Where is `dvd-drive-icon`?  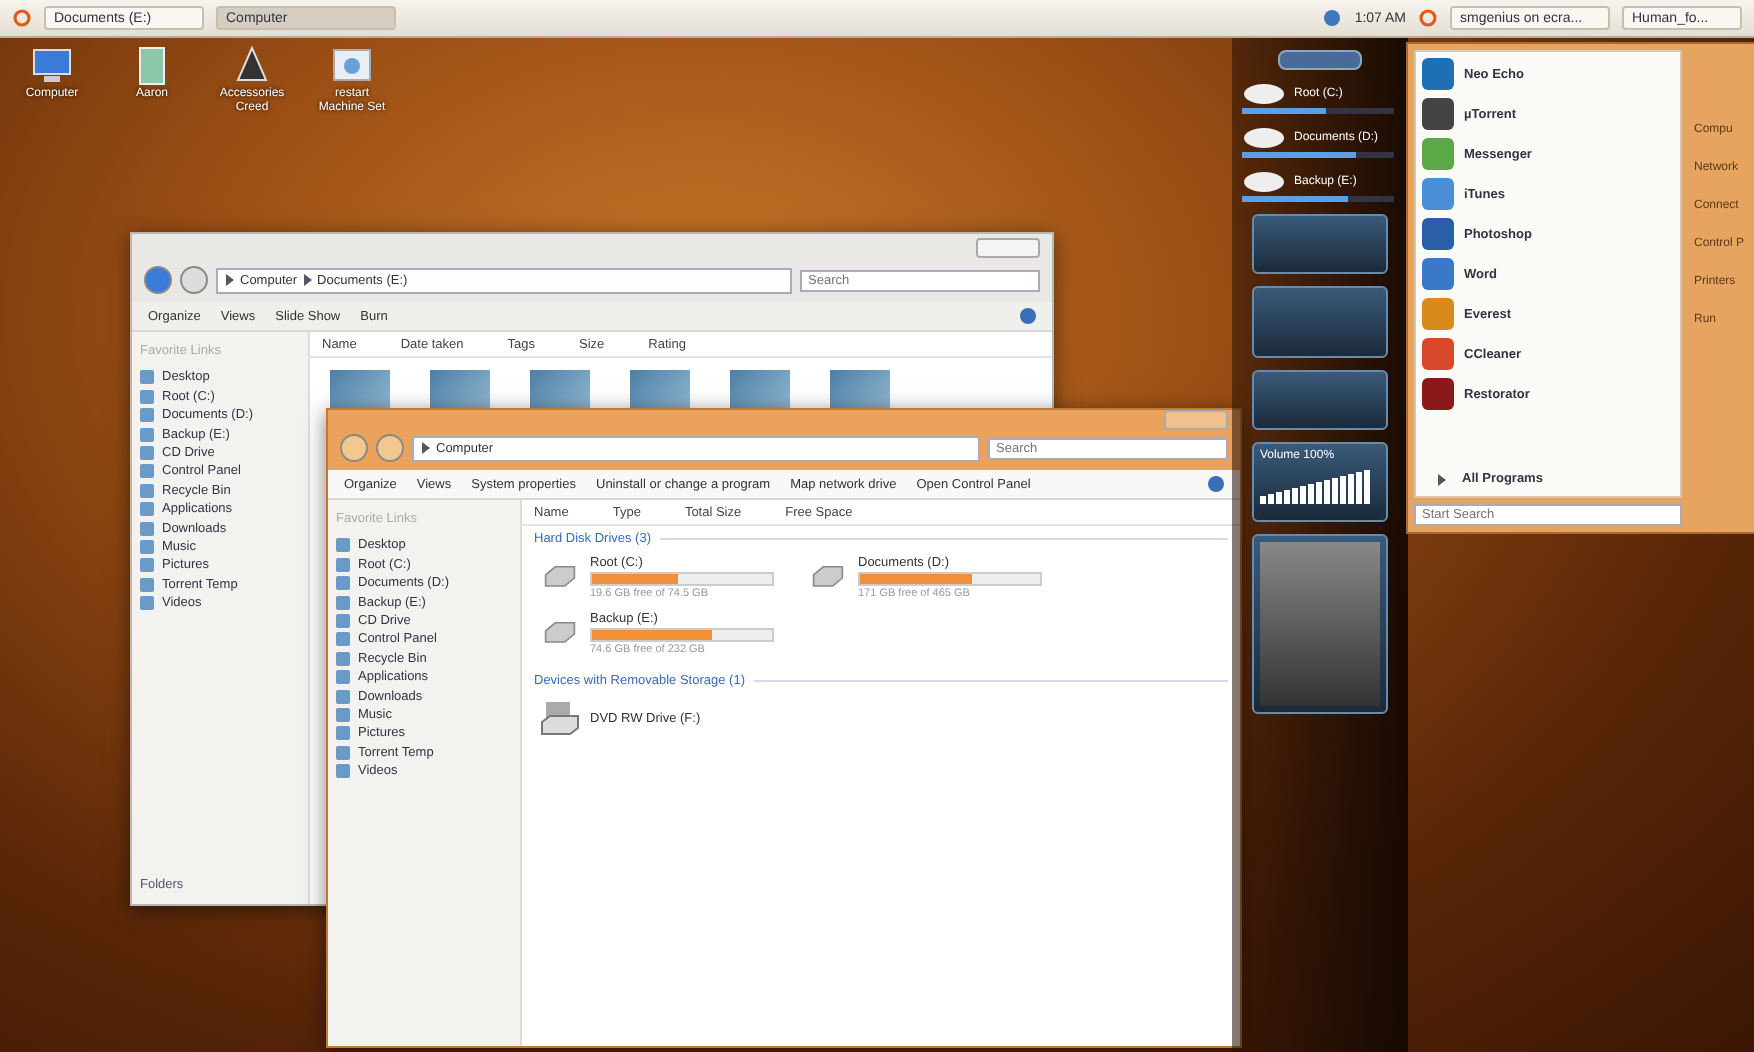
dvd-drive-icon is located at coordinates (560, 718).